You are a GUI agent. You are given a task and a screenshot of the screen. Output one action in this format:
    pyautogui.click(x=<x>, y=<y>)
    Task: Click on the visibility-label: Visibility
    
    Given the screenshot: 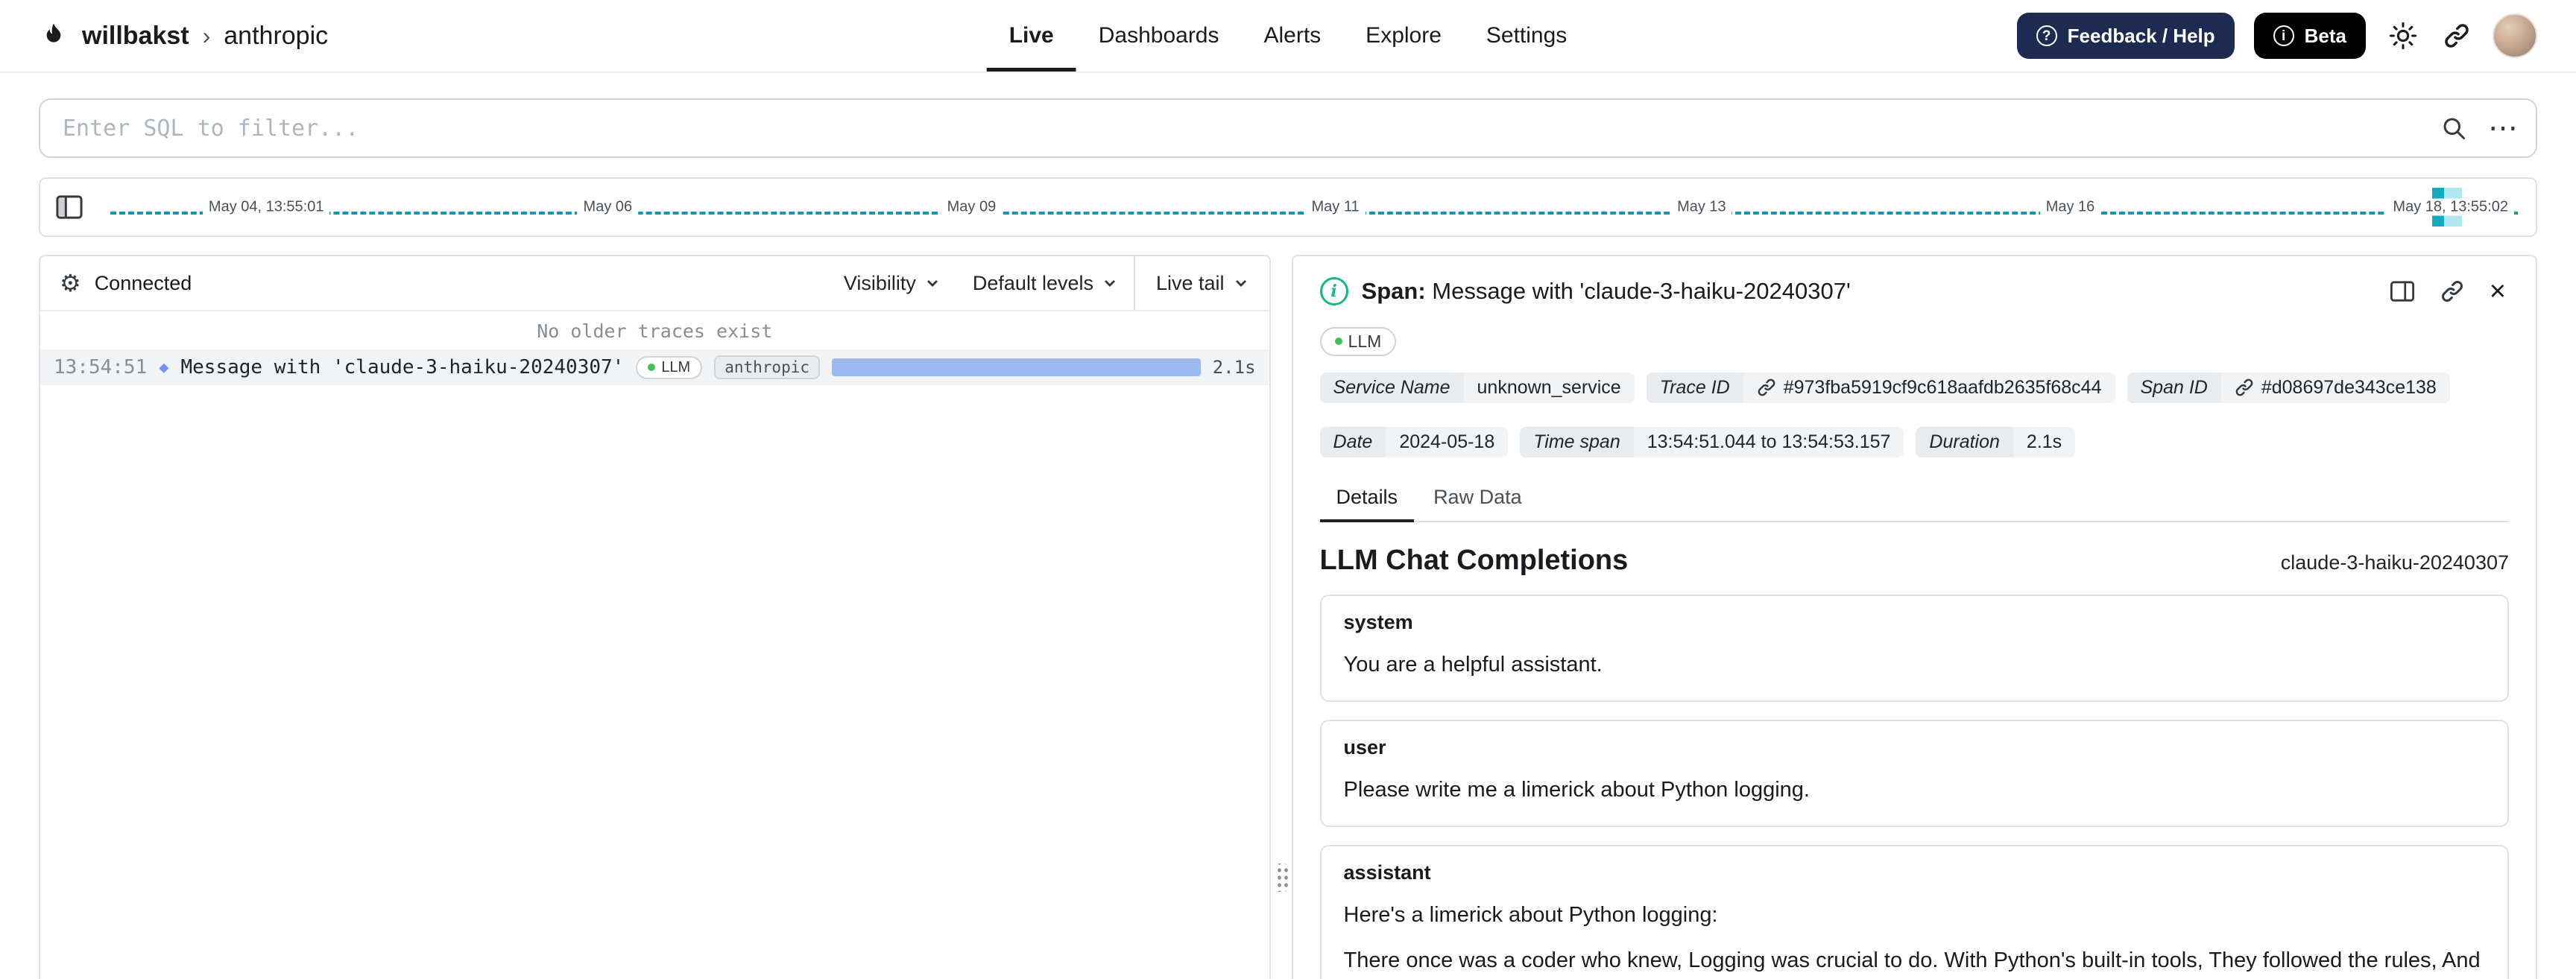 What is the action you would take?
    pyautogui.click(x=879, y=282)
    